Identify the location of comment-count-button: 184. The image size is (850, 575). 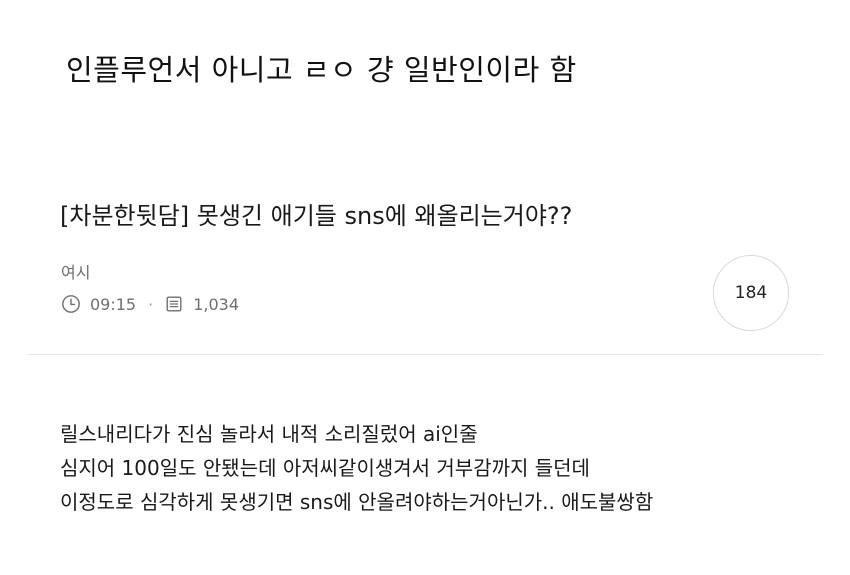
(751, 293).